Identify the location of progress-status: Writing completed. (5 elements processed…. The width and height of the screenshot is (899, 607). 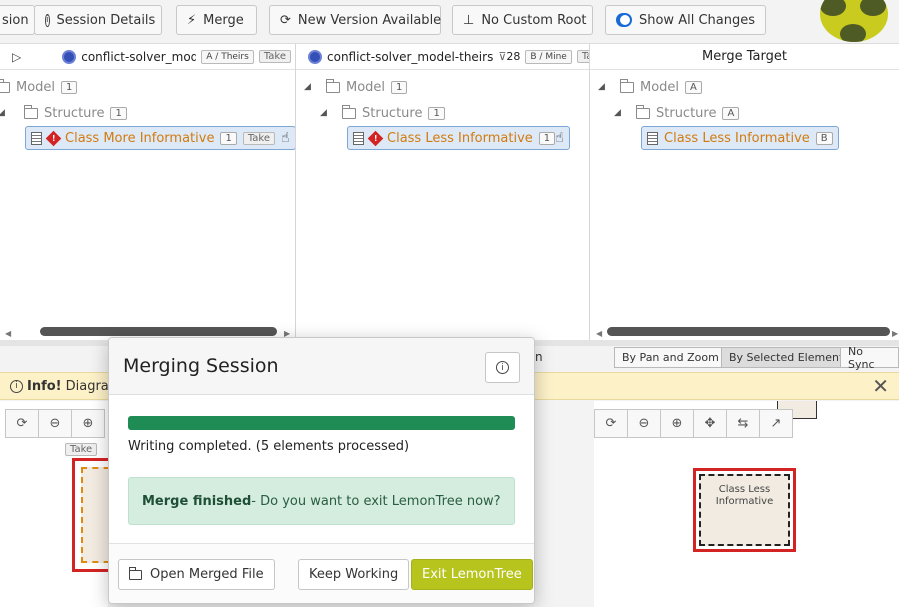
(269, 446).